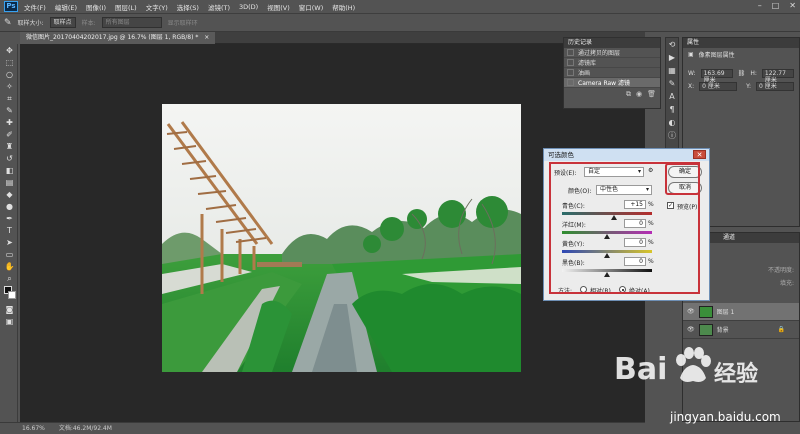  What do you see at coordinates (716, 76) in the screenshot?
I see `w-field: 163.69 厘米` at bounding box center [716, 76].